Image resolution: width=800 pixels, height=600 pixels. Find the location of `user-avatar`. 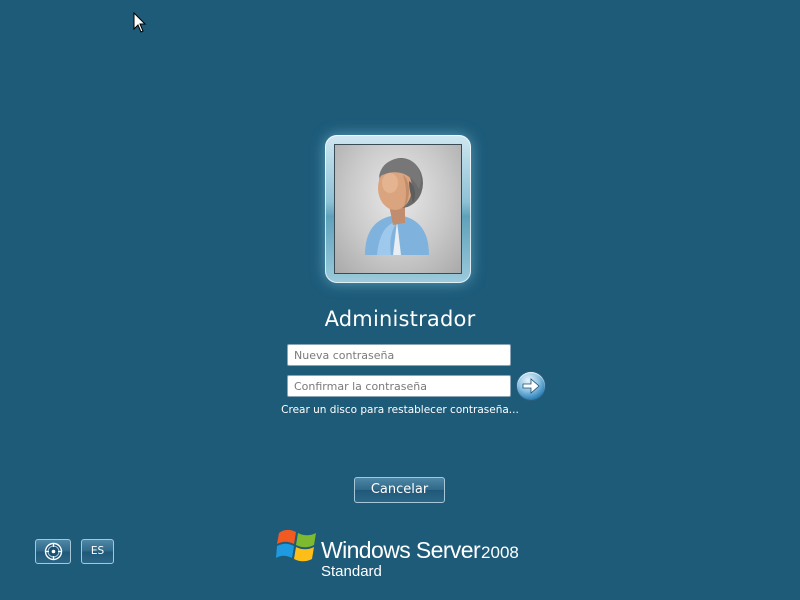

user-avatar is located at coordinates (398, 209).